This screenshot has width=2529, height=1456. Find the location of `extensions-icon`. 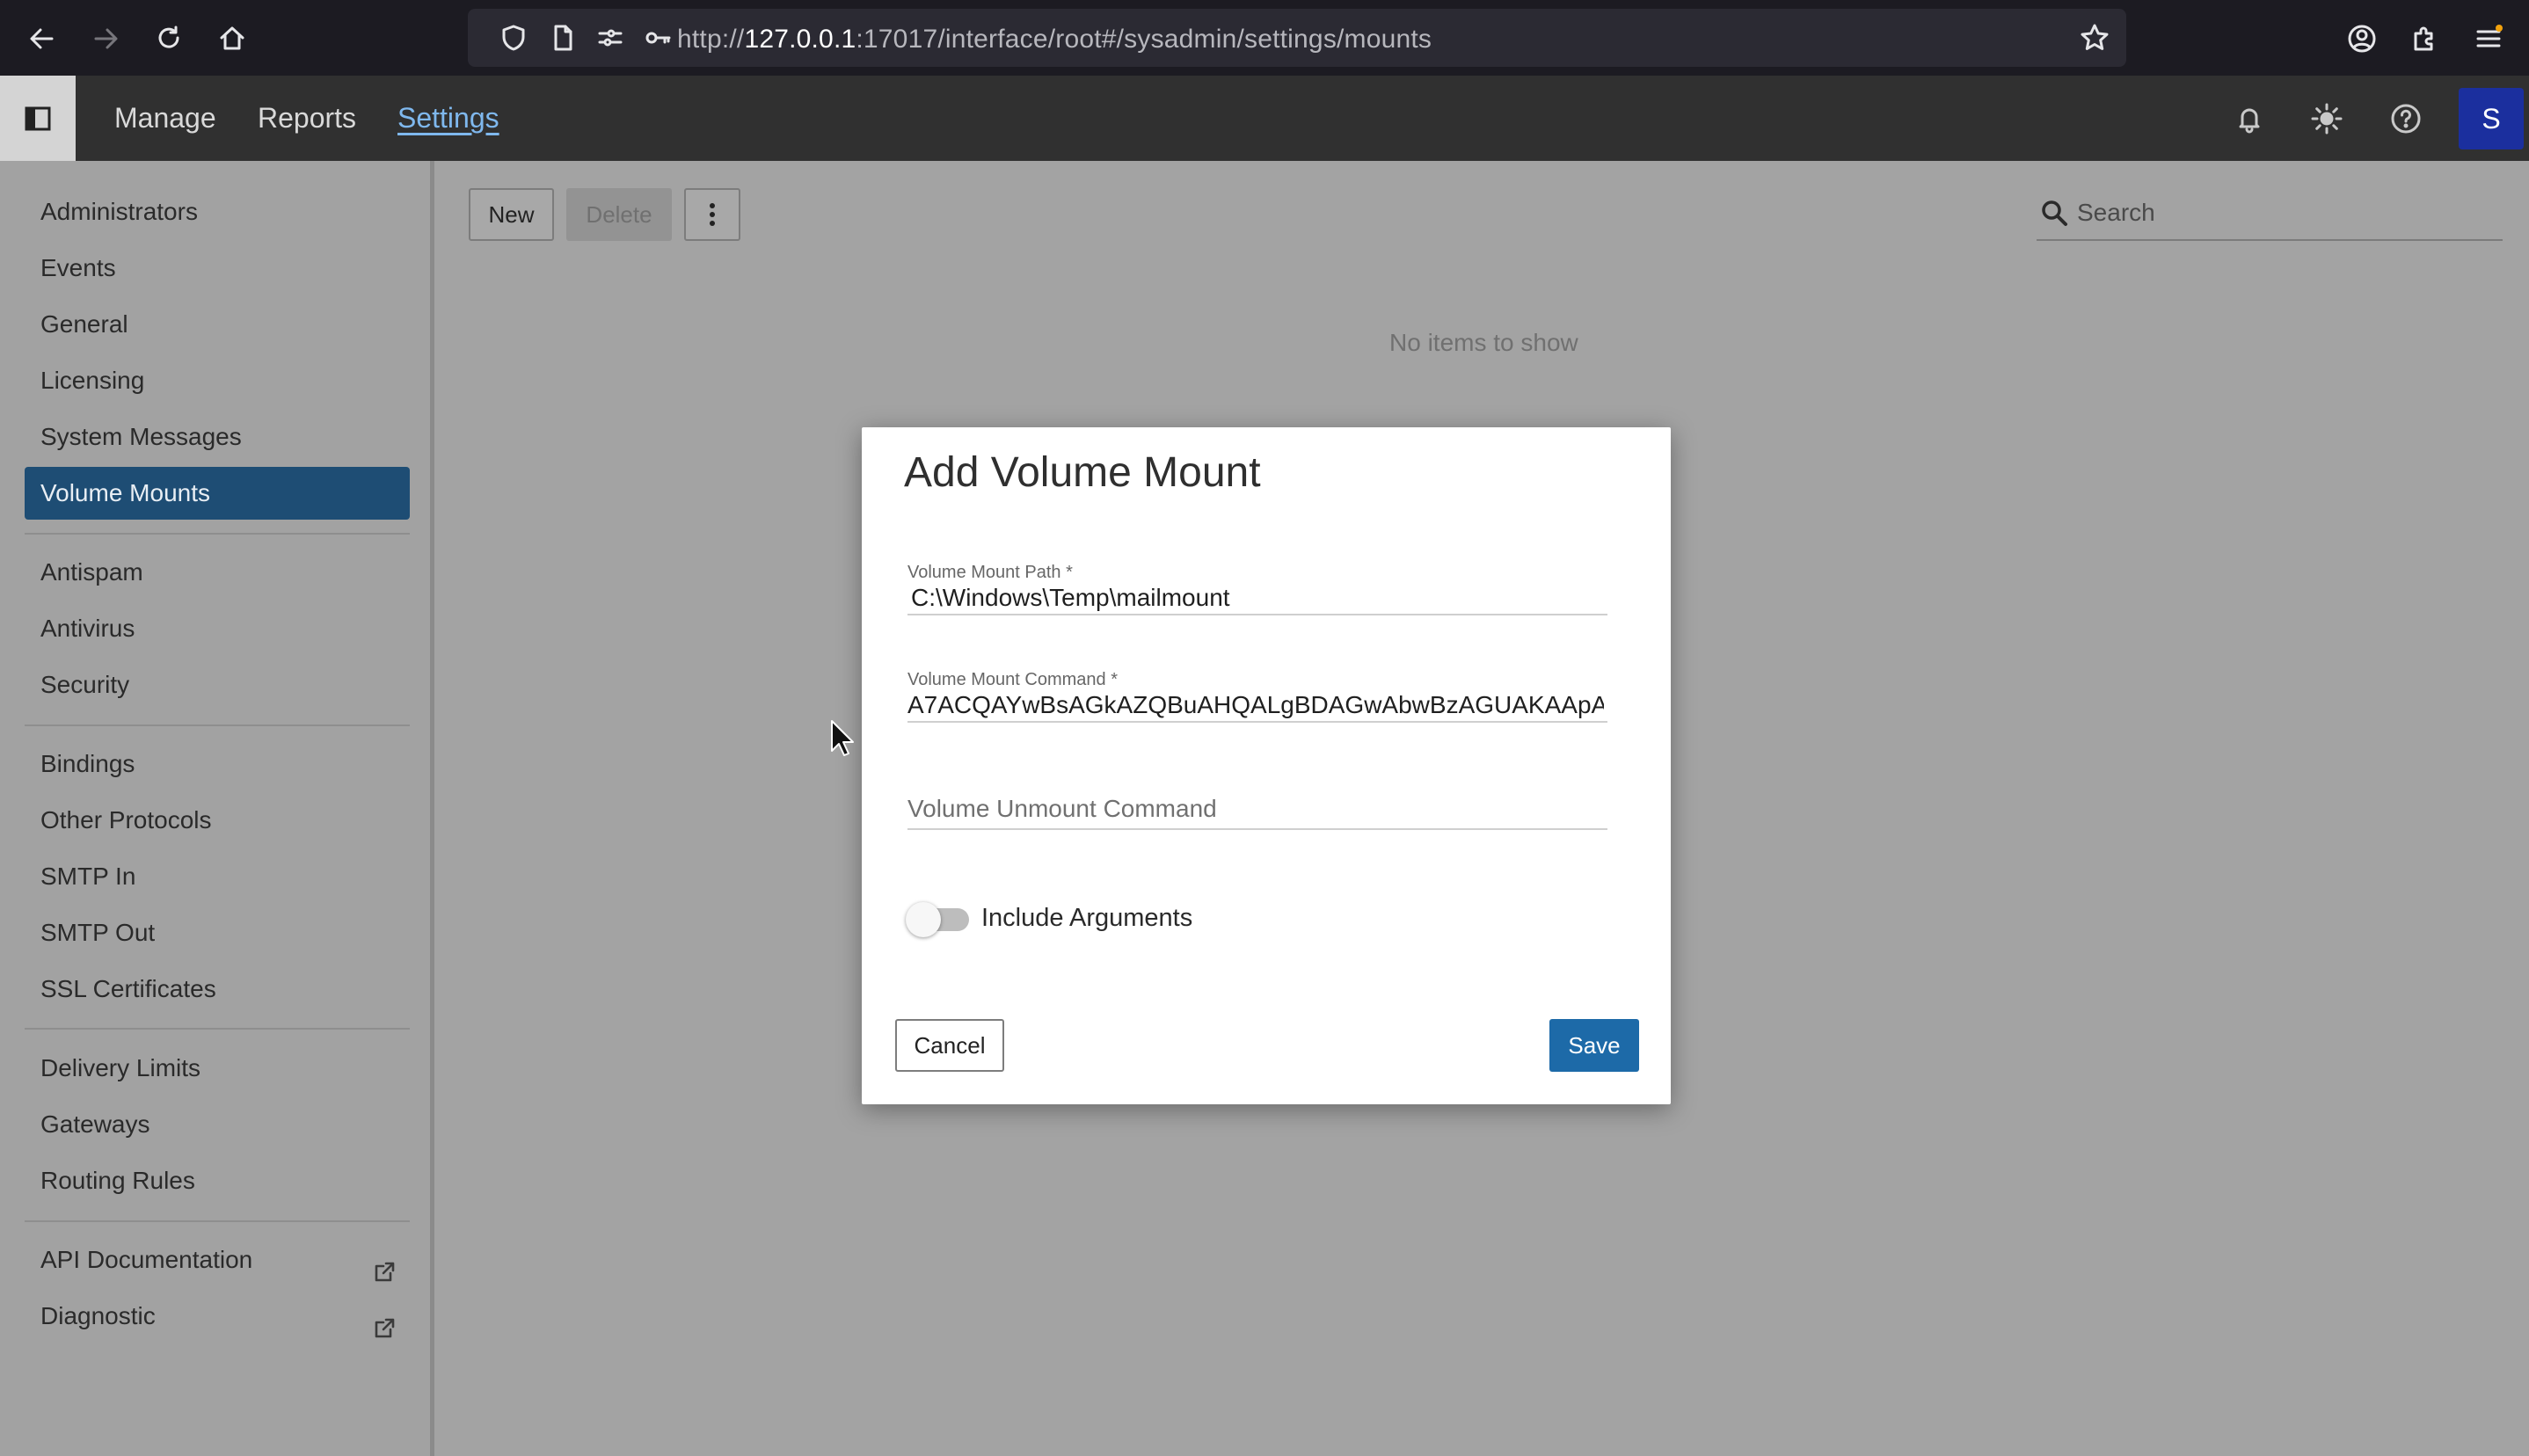

extensions-icon is located at coordinates (2425, 39).